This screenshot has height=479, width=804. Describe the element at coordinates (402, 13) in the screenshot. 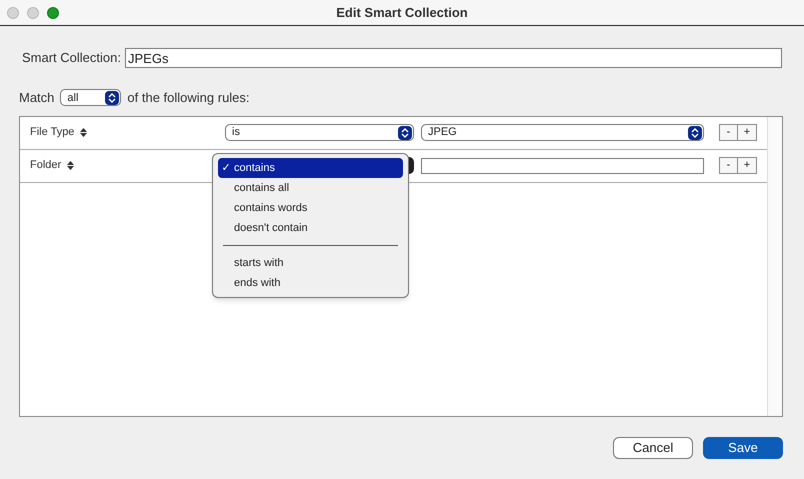

I see `window-title: Edit Smart Collection` at that location.